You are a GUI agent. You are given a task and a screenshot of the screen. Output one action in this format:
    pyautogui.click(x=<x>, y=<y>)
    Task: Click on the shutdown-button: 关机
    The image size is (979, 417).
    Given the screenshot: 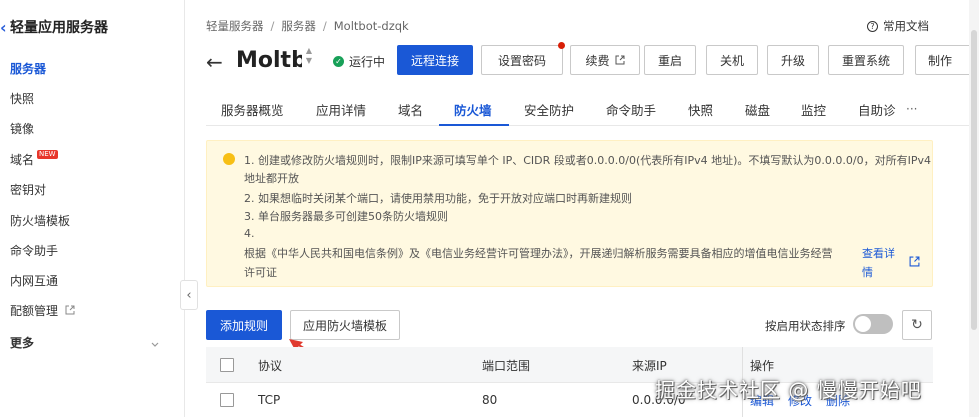 What is the action you would take?
    pyautogui.click(x=732, y=60)
    